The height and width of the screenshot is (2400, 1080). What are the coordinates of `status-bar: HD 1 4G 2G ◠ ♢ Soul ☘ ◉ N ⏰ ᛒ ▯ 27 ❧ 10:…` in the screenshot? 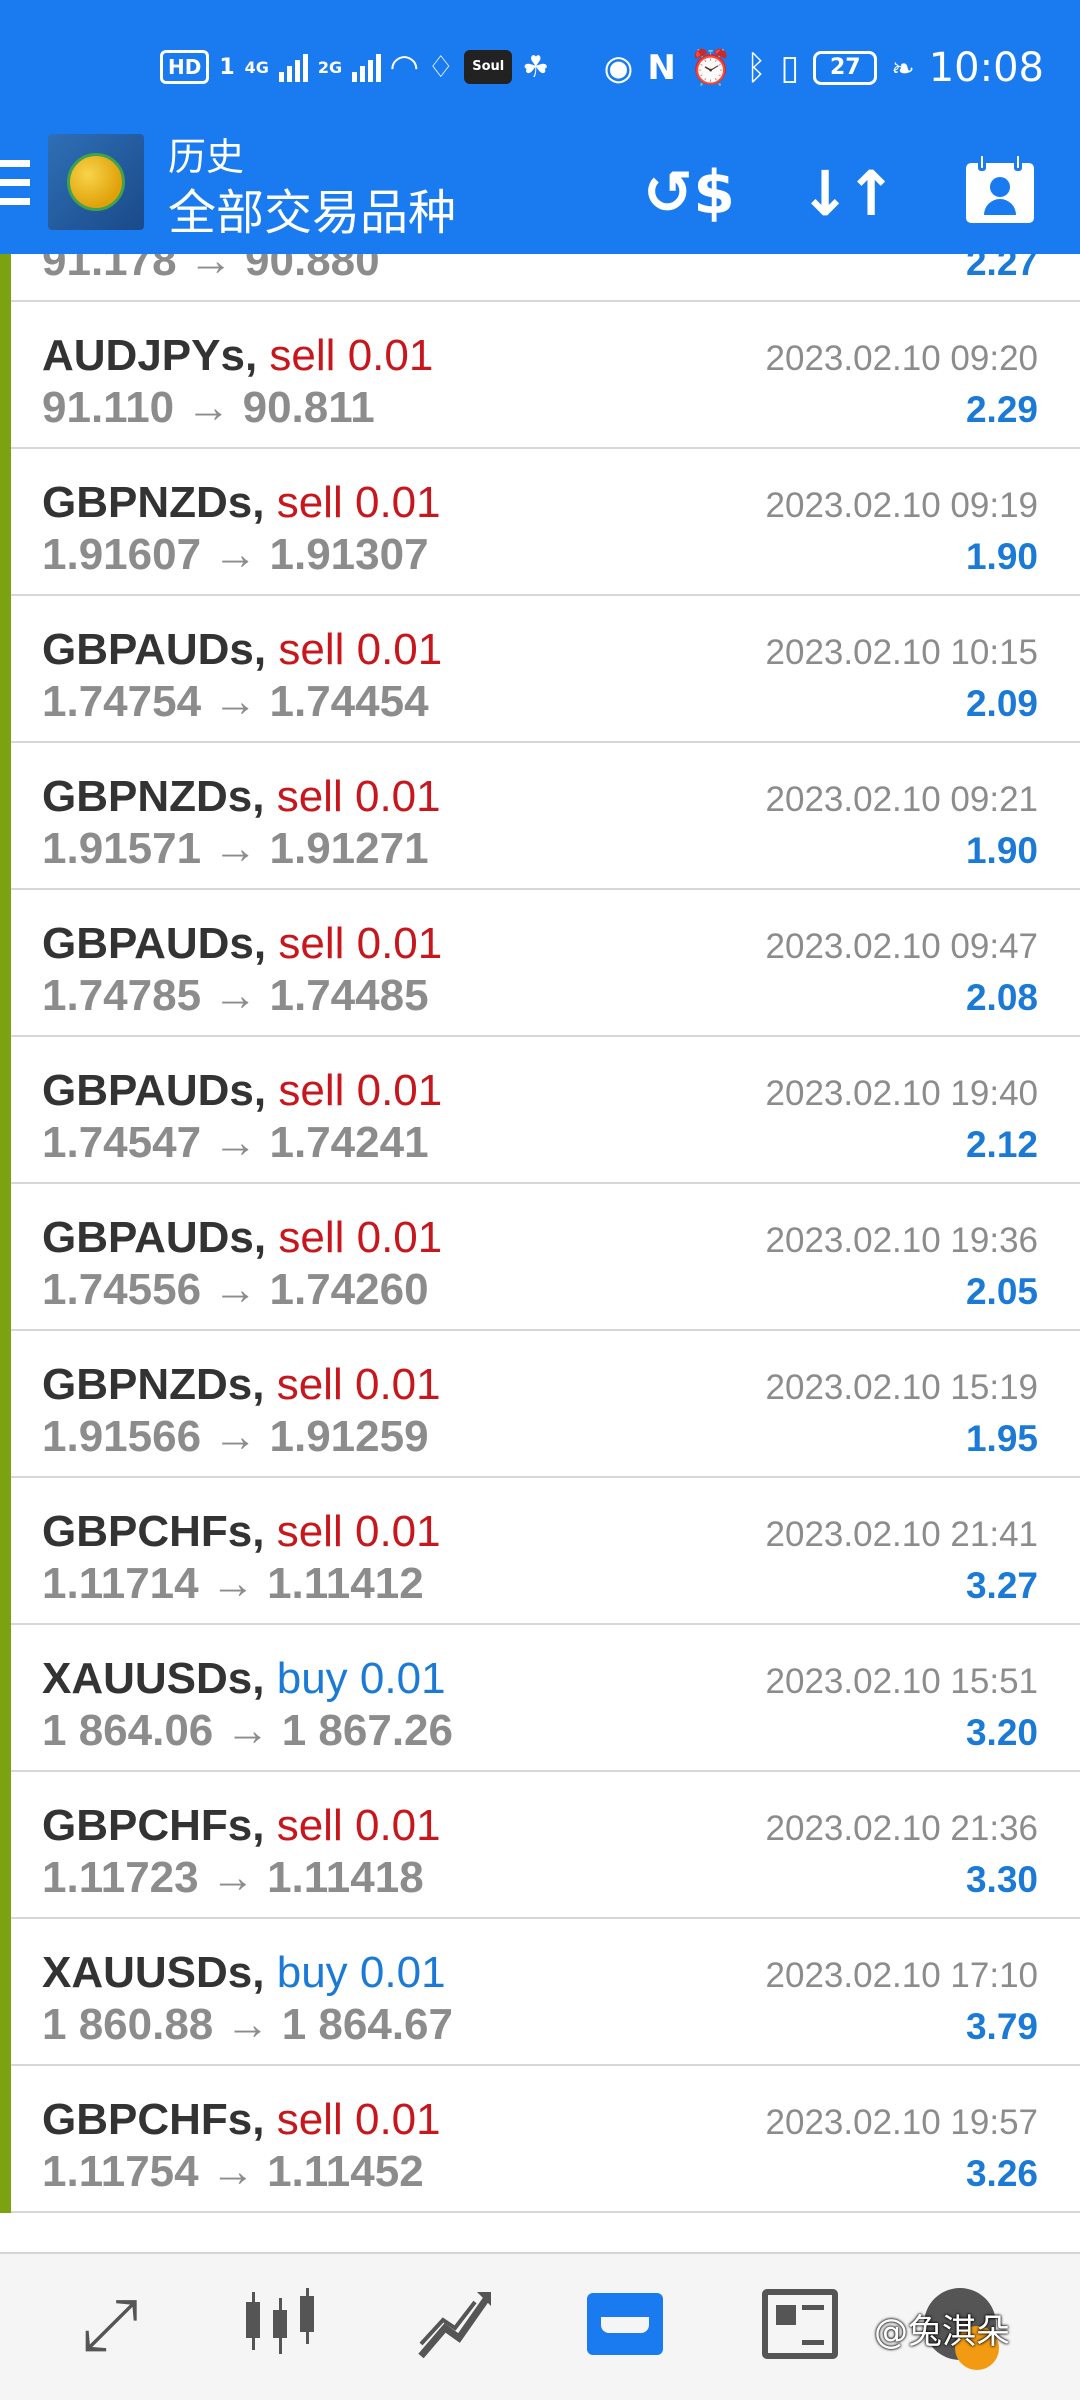 It's located at (540, 66).